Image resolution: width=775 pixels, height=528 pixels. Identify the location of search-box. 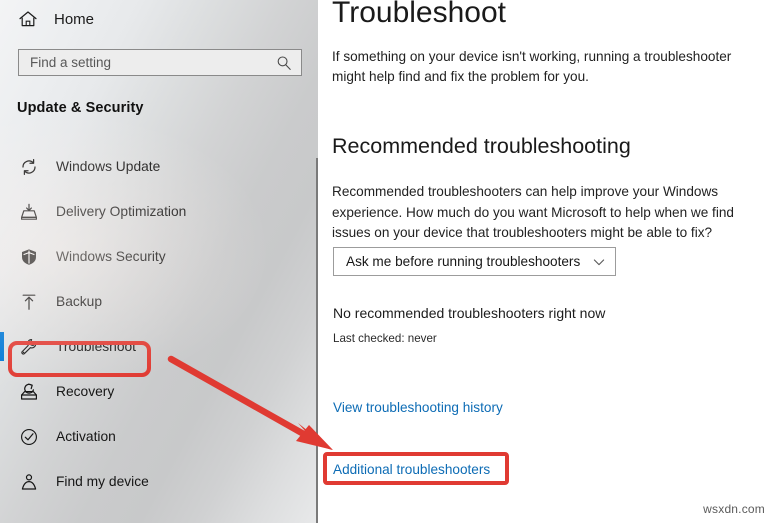
(160, 62).